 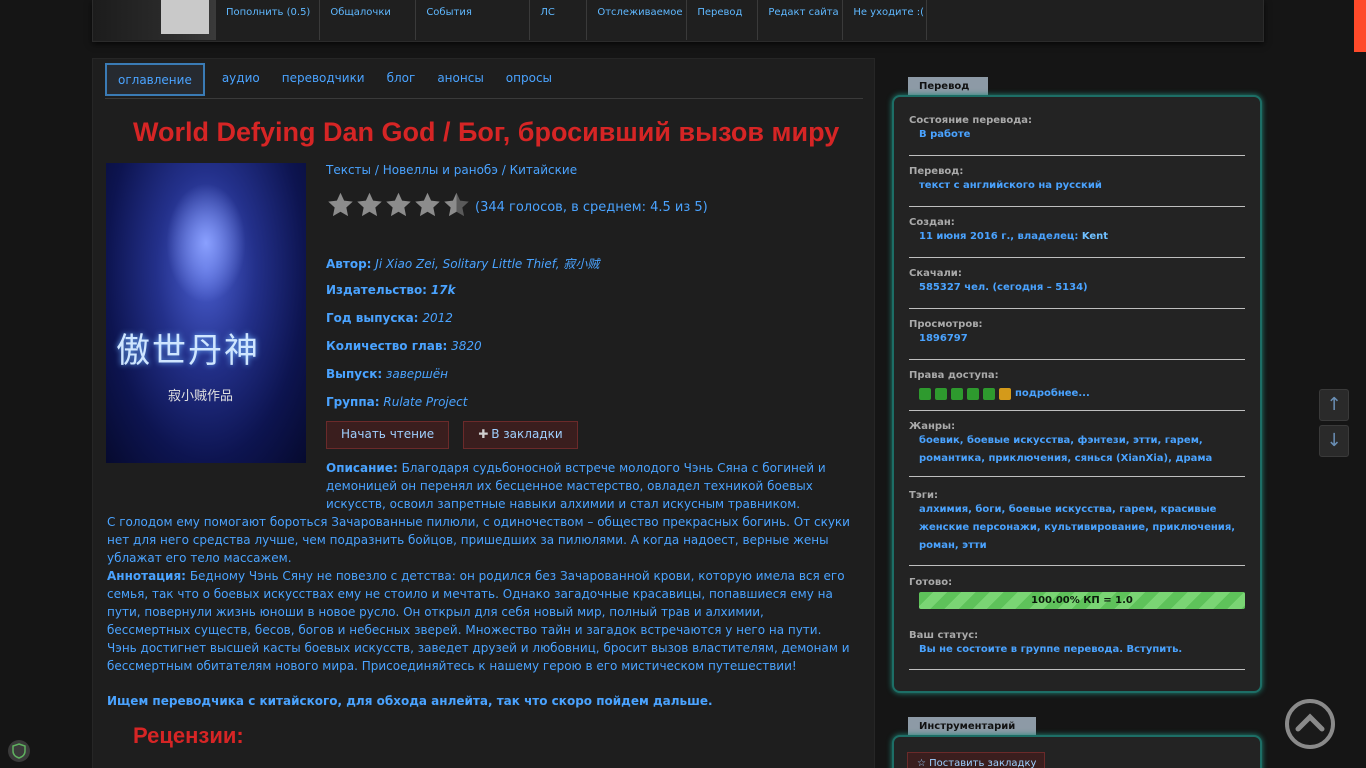 What do you see at coordinates (387, 374) in the screenshot?
I see `meta-release: Выпуск: завершён` at bounding box center [387, 374].